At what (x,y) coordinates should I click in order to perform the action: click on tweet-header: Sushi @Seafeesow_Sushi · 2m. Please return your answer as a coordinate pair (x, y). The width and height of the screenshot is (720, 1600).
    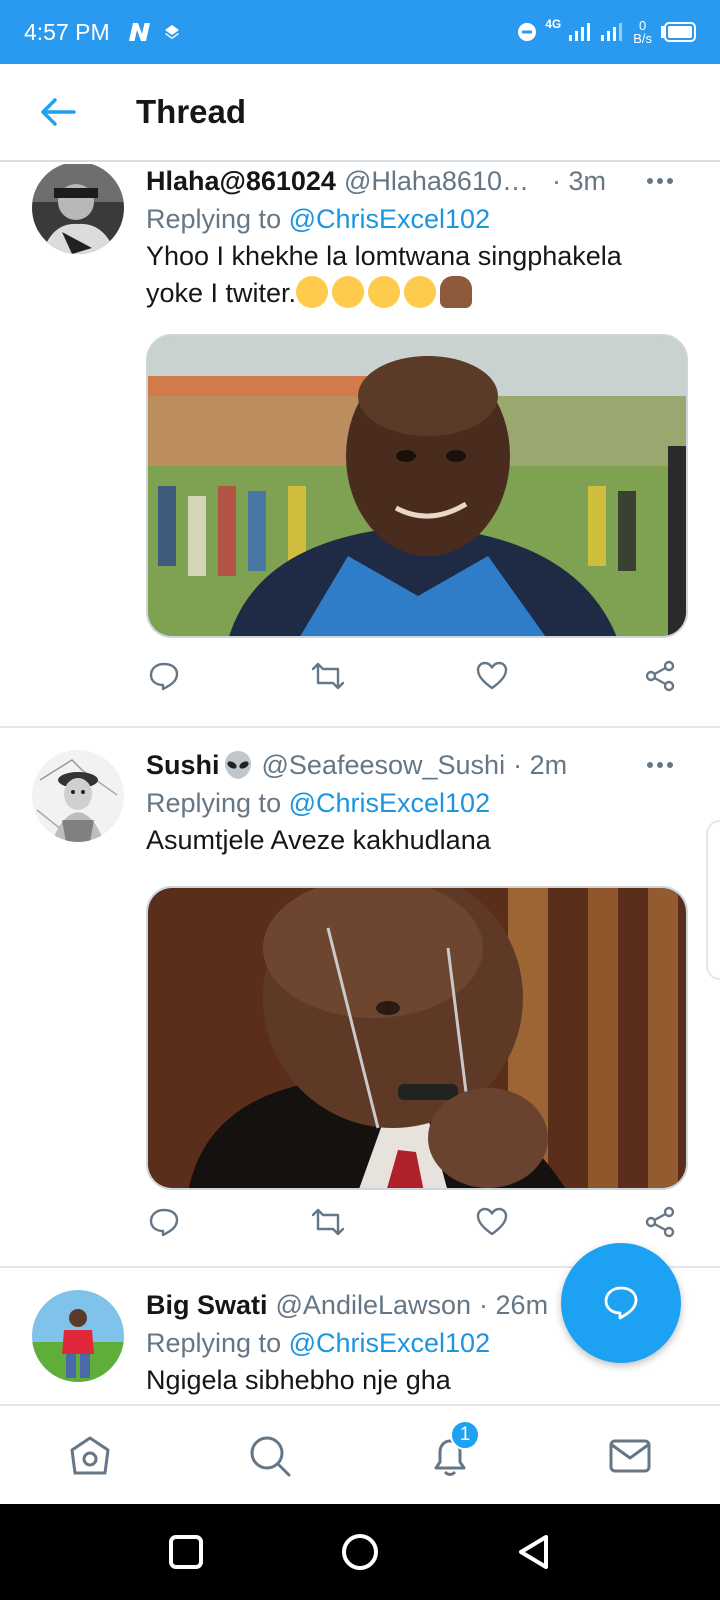
    Looking at the image, I should click on (413, 765).